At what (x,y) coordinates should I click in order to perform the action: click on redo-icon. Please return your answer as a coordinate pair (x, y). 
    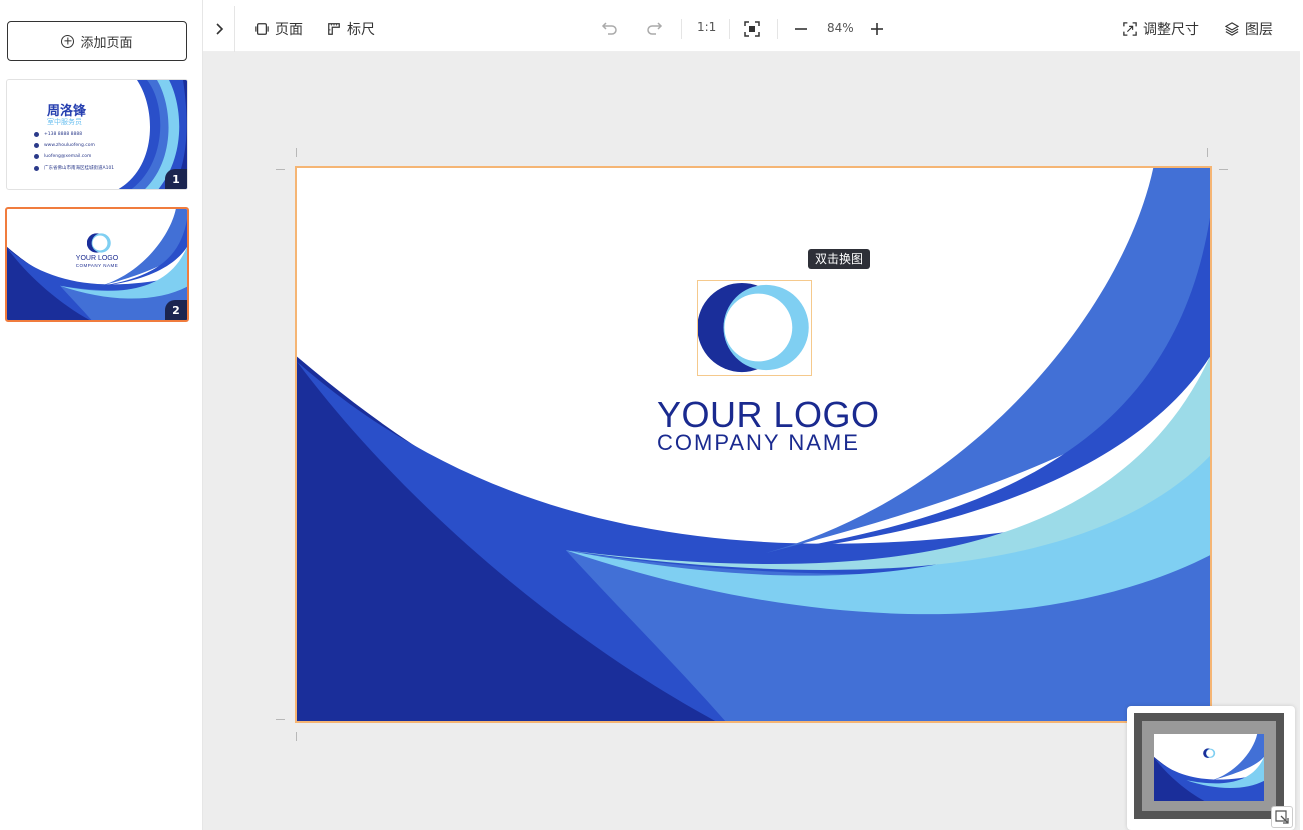
    Looking at the image, I should click on (654, 28).